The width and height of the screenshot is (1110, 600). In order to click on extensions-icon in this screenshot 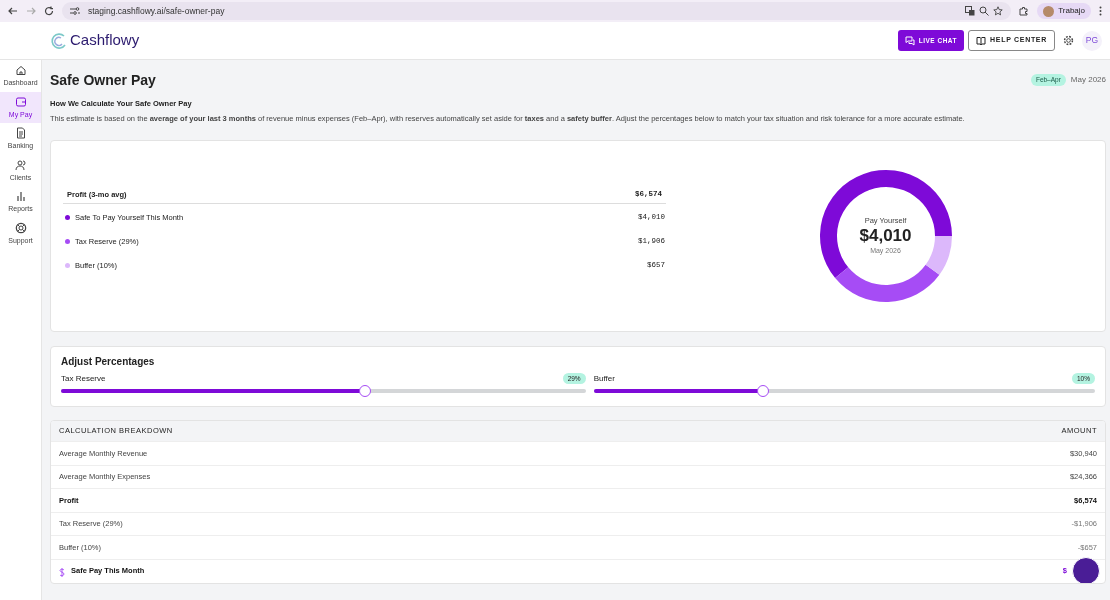, I will do `click(1024, 11)`.